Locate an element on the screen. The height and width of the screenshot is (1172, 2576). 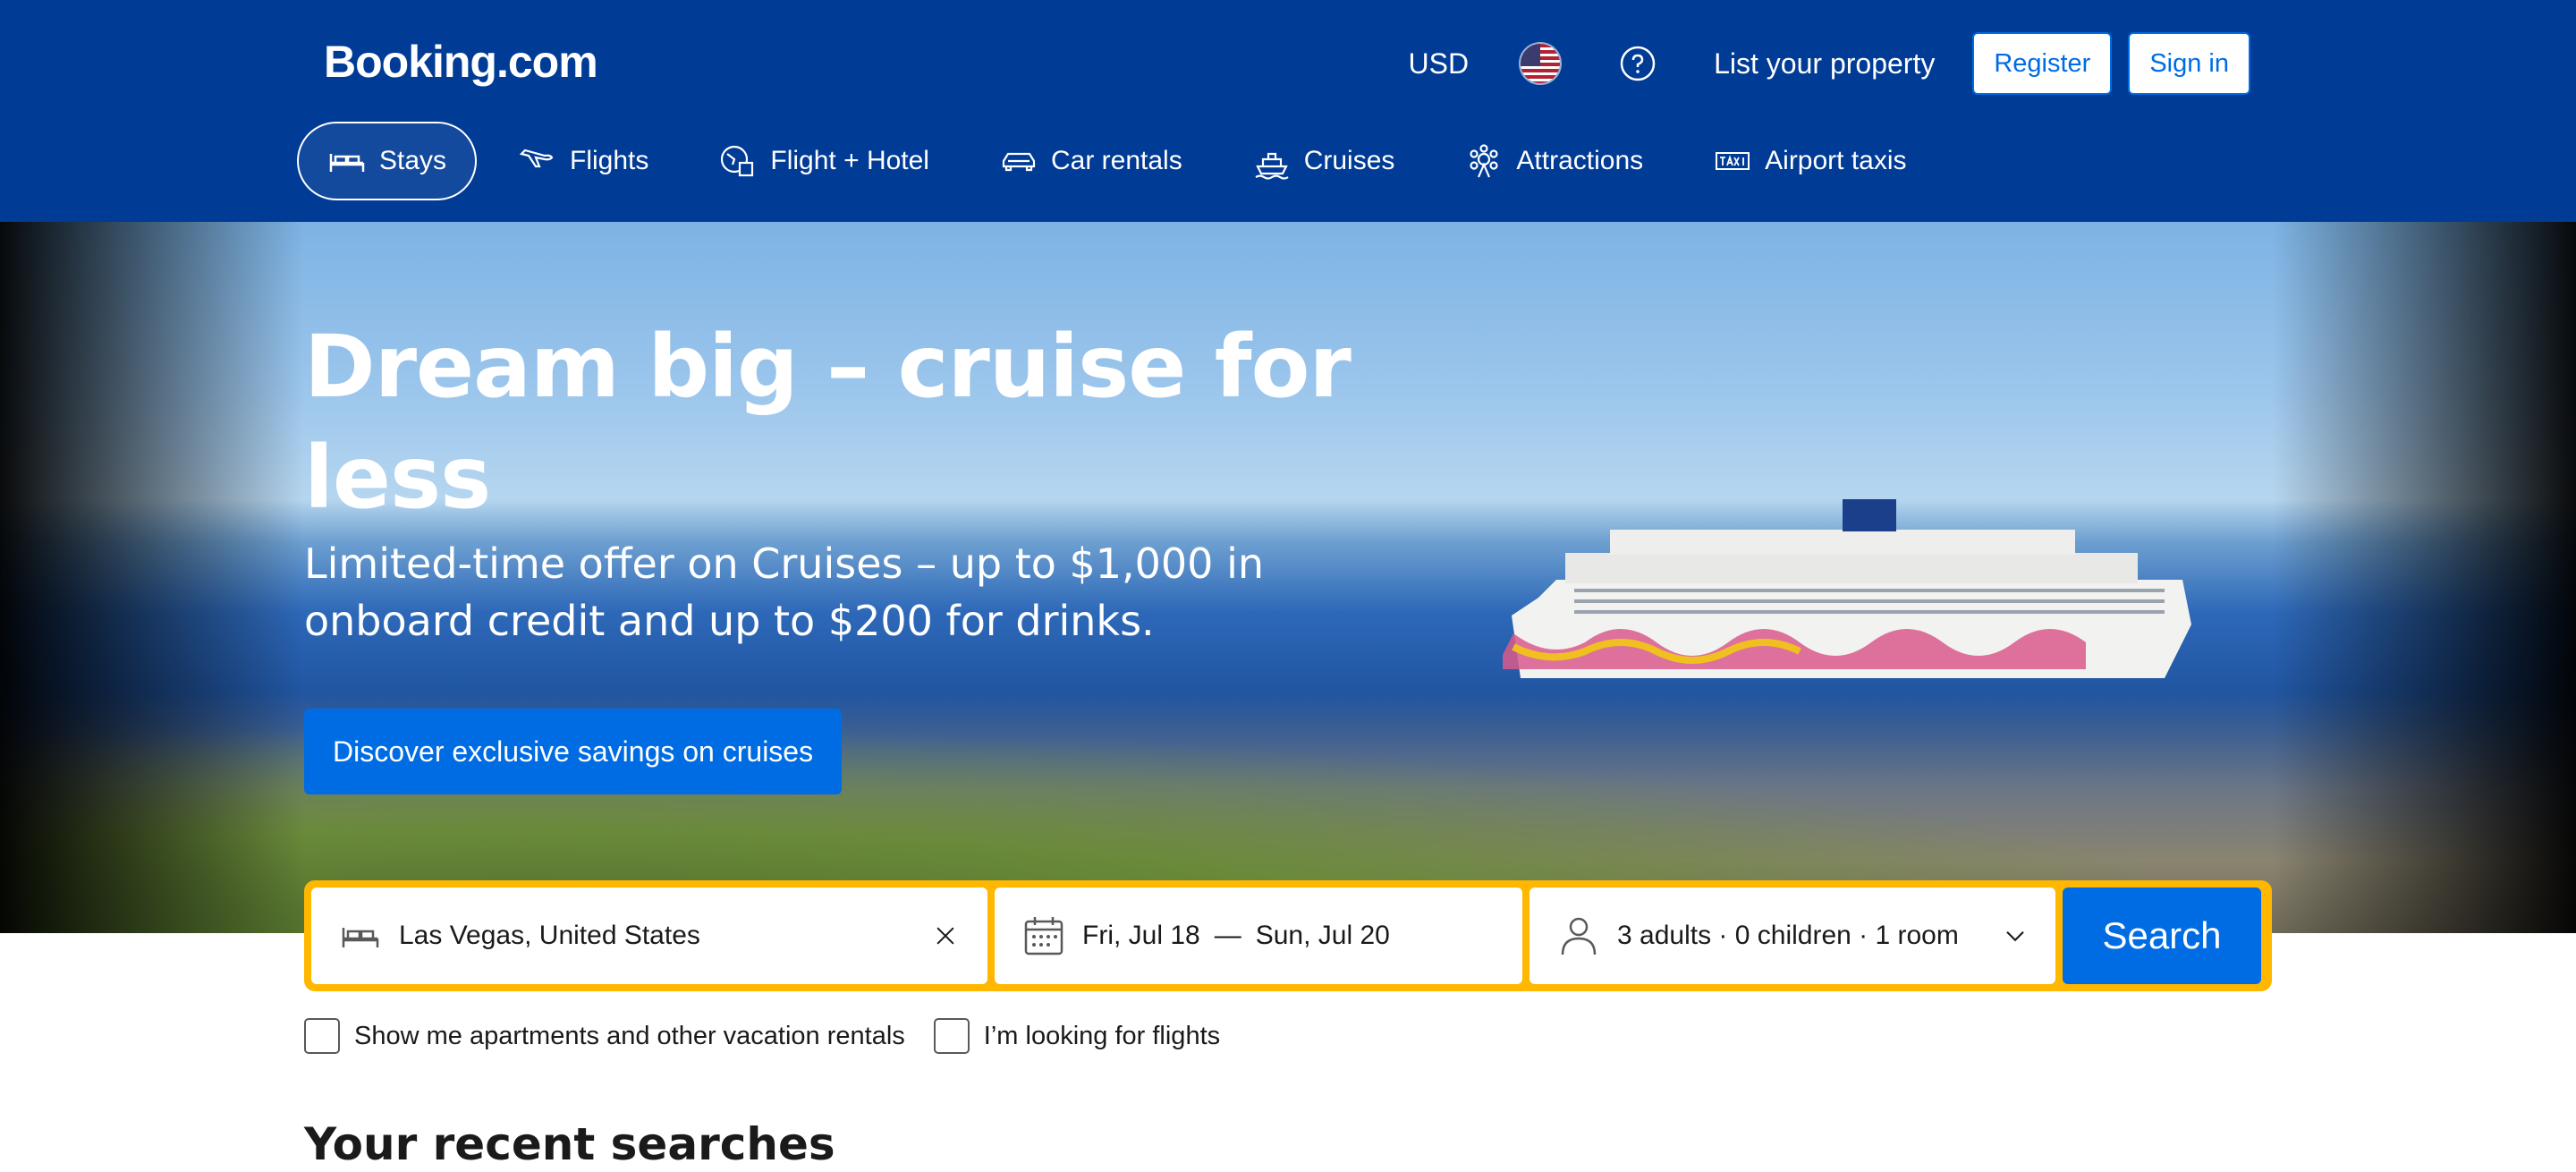
tab-stays: Stays is located at coordinates (387, 161).